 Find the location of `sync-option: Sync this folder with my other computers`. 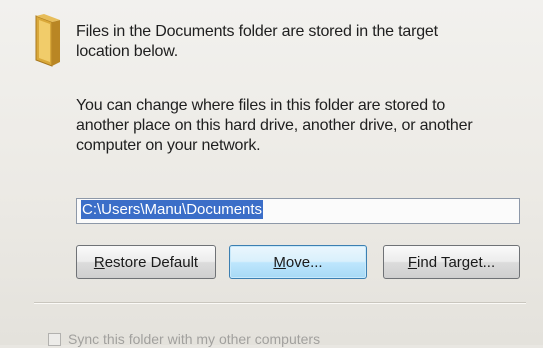

sync-option: Sync this folder with my other computers is located at coordinates (258, 339).